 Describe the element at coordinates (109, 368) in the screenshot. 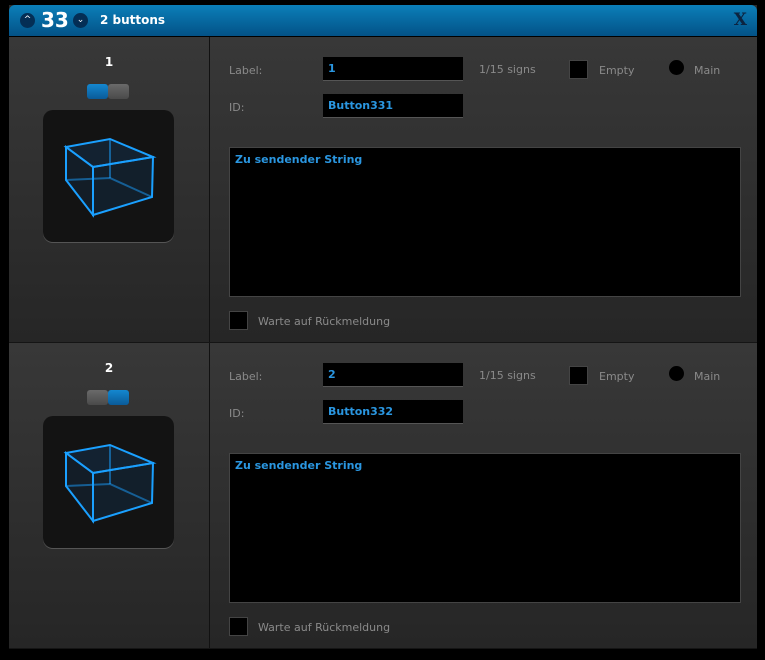

I see `button-index: 2` at that location.